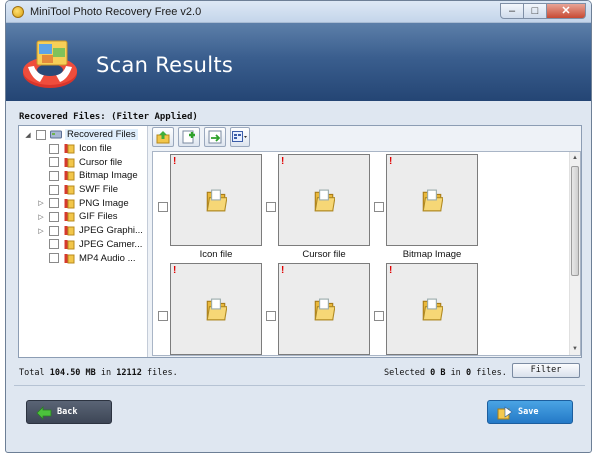 This screenshot has width=597, height=455. I want to click on add-icon, so click(188, 137).